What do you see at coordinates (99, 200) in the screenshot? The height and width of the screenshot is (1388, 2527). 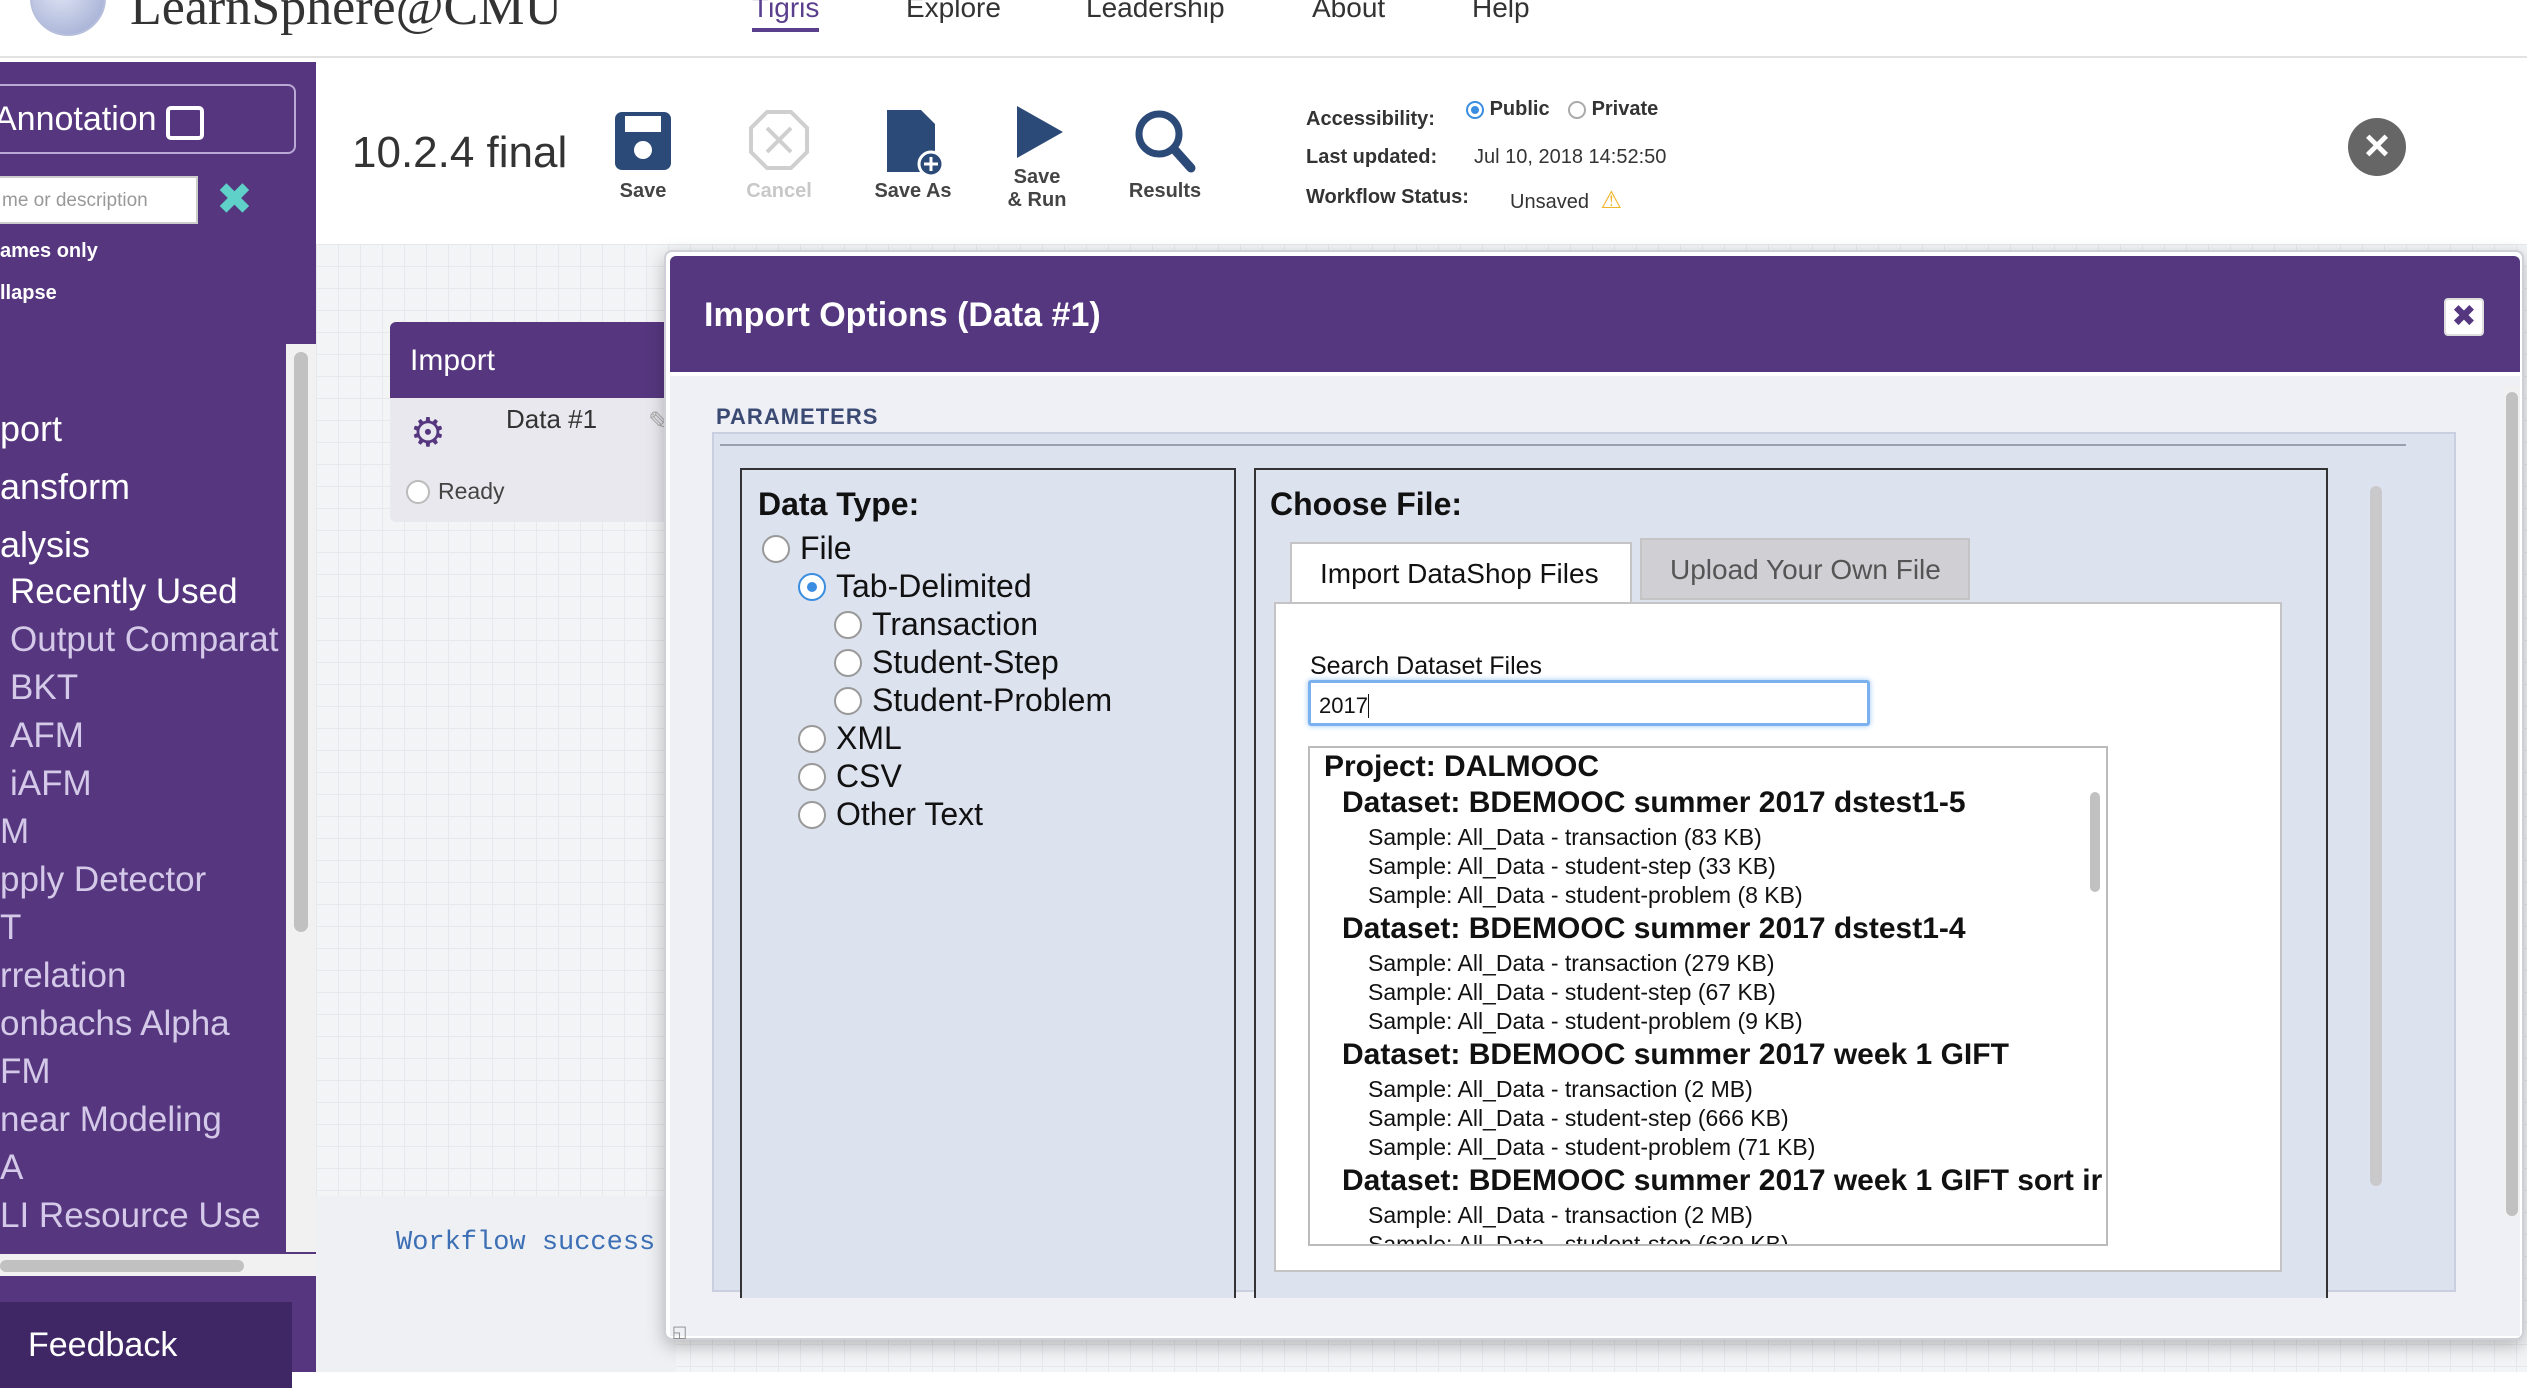 I see `component-search-input: me or description` at bounding box center [99, 200].